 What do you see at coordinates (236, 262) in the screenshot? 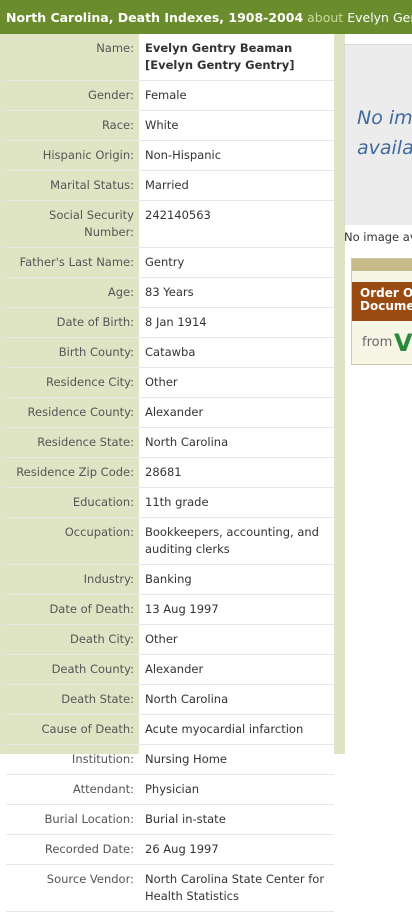
I see `field-value: Gentry` at bounding box center [236, 262].